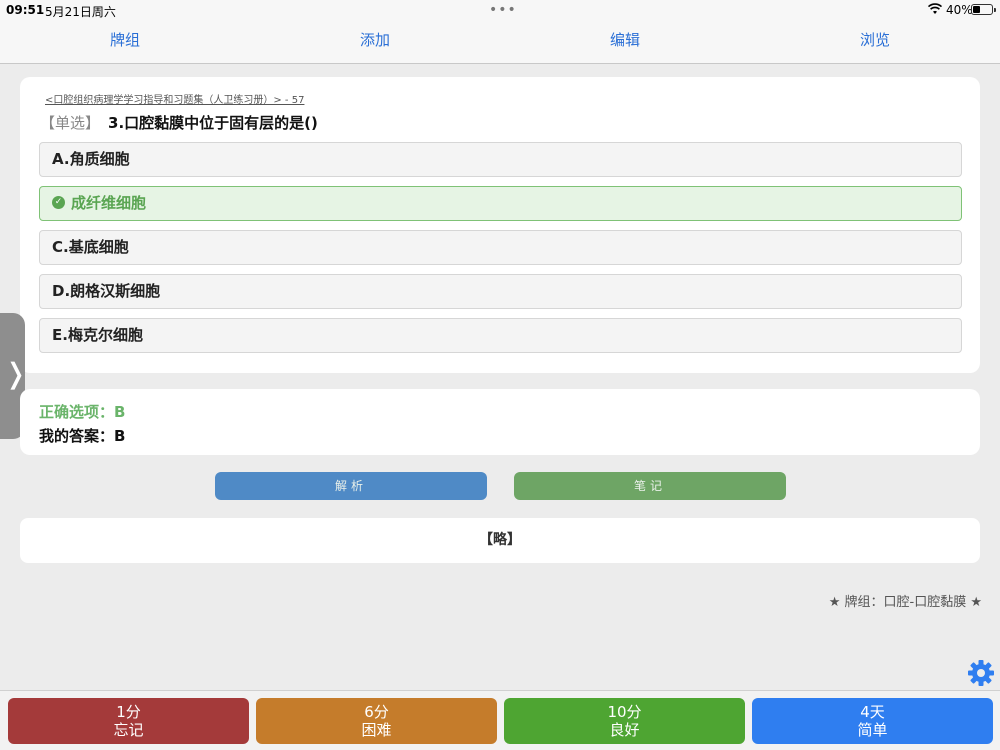 The height and width of the screenshot is (750, 1000). Describe the element at coordinates (25, 10) in the screenshot. I see `status-time: 09:51` at that location.